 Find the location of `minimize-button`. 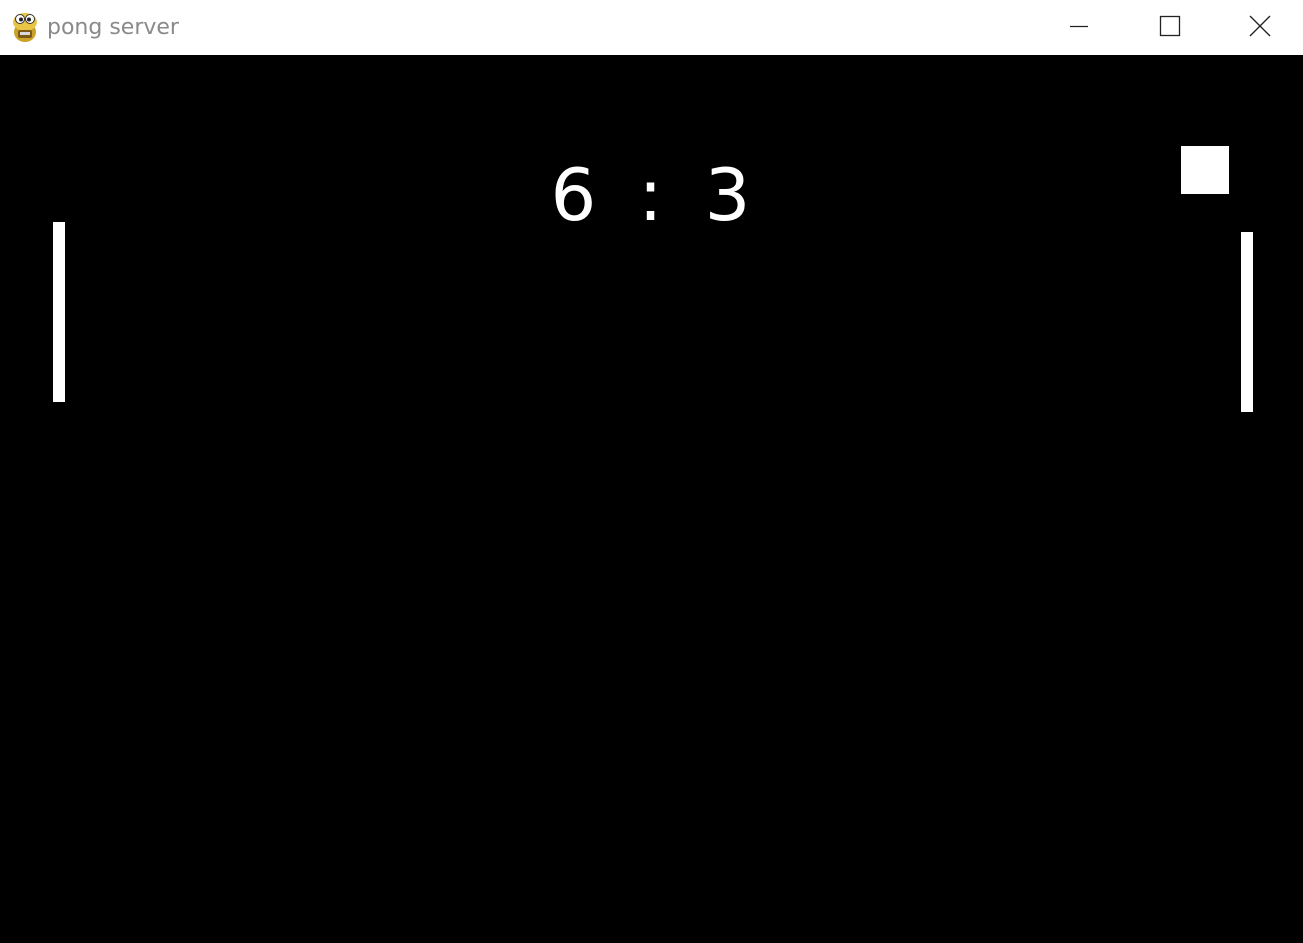

minimize-button is located at coordinates (1079, 27).